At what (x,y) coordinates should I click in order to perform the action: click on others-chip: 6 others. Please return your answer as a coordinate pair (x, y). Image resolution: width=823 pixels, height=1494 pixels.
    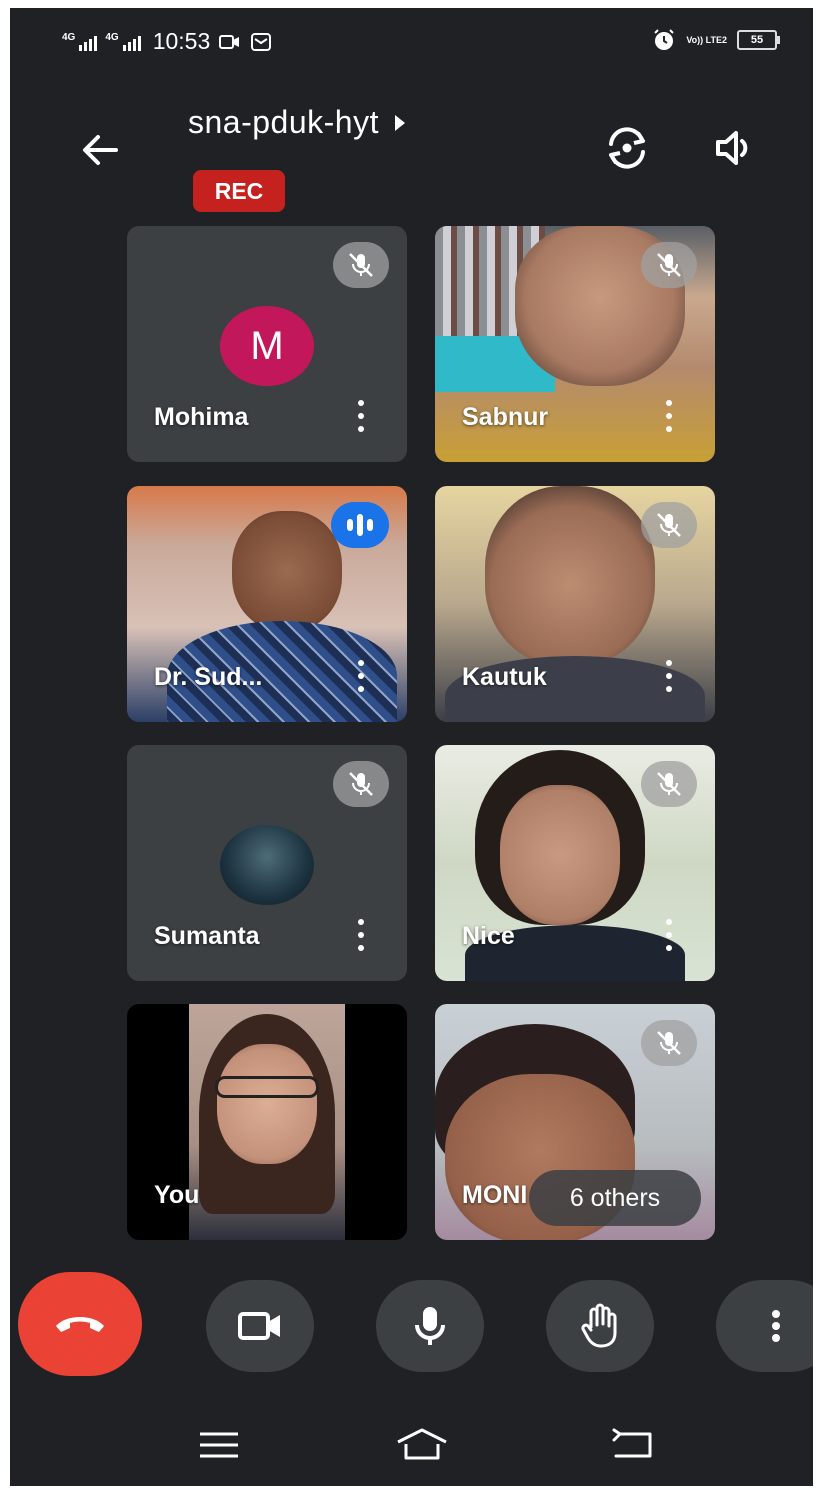
    Looking at the image, I should click on (615, 1198).